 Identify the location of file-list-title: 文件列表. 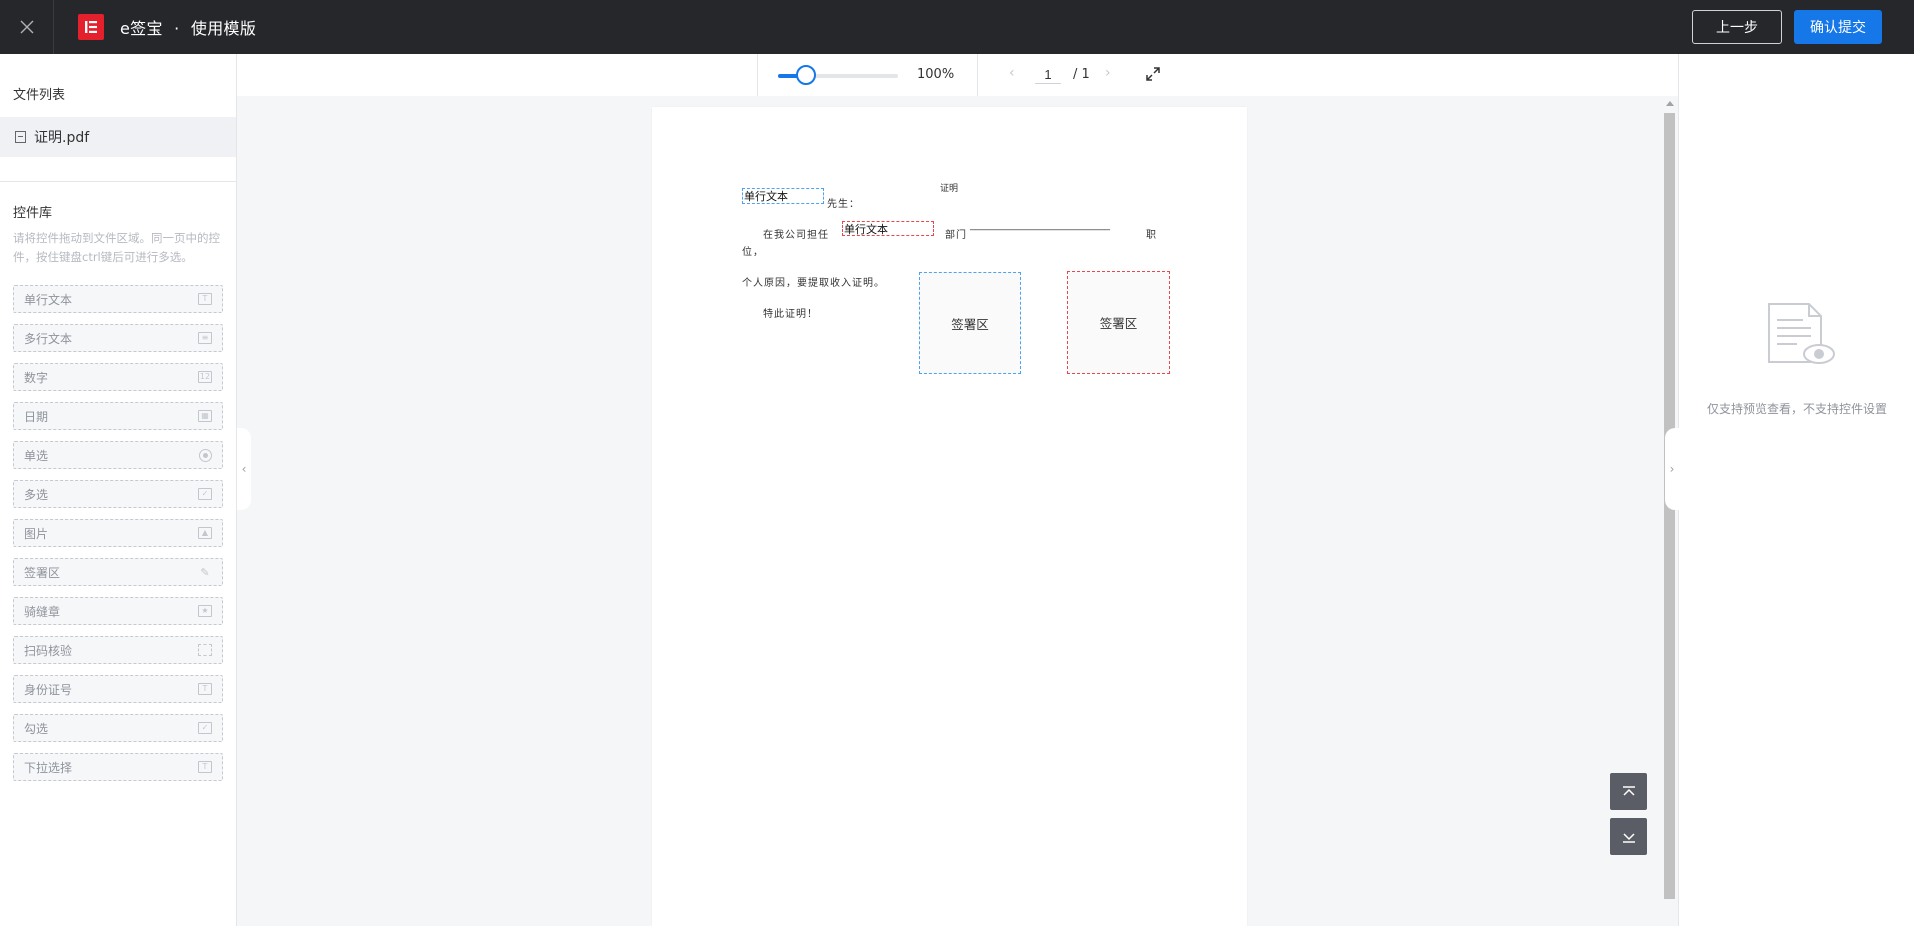
(39, 95).